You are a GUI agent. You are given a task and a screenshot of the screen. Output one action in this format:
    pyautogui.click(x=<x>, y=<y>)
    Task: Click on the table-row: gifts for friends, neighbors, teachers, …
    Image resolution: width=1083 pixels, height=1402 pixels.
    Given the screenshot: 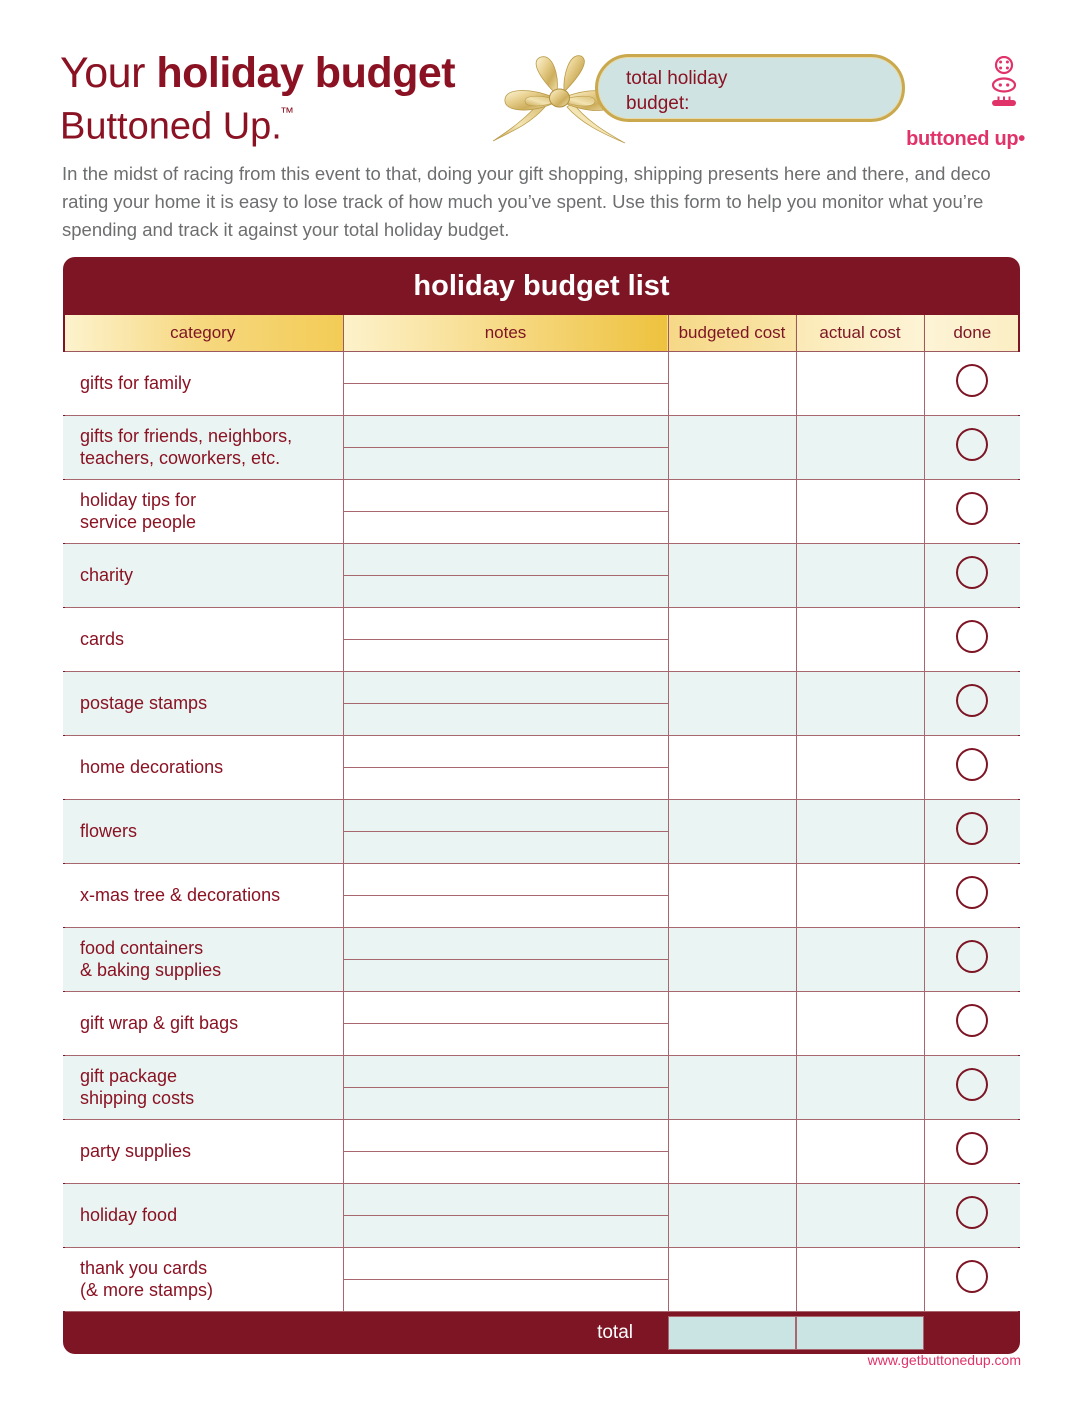 What is the action you would take?
    pyautogui.click(x=541, y=447)
    